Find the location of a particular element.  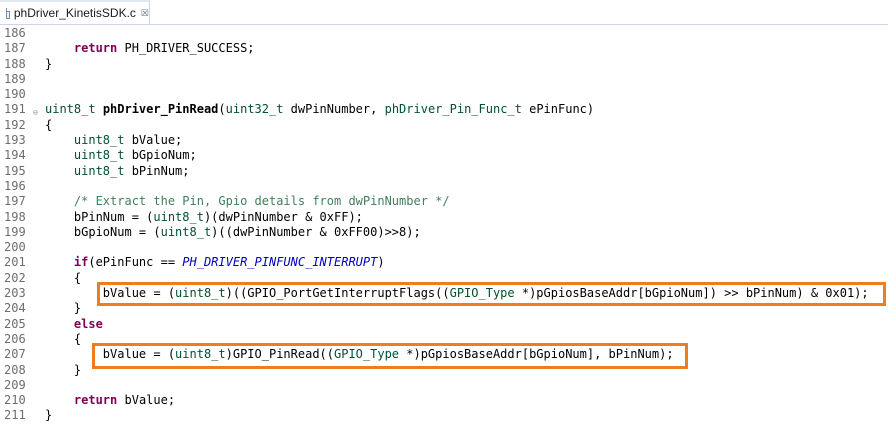

line-number: 207 is located at coordinates (15, 354).